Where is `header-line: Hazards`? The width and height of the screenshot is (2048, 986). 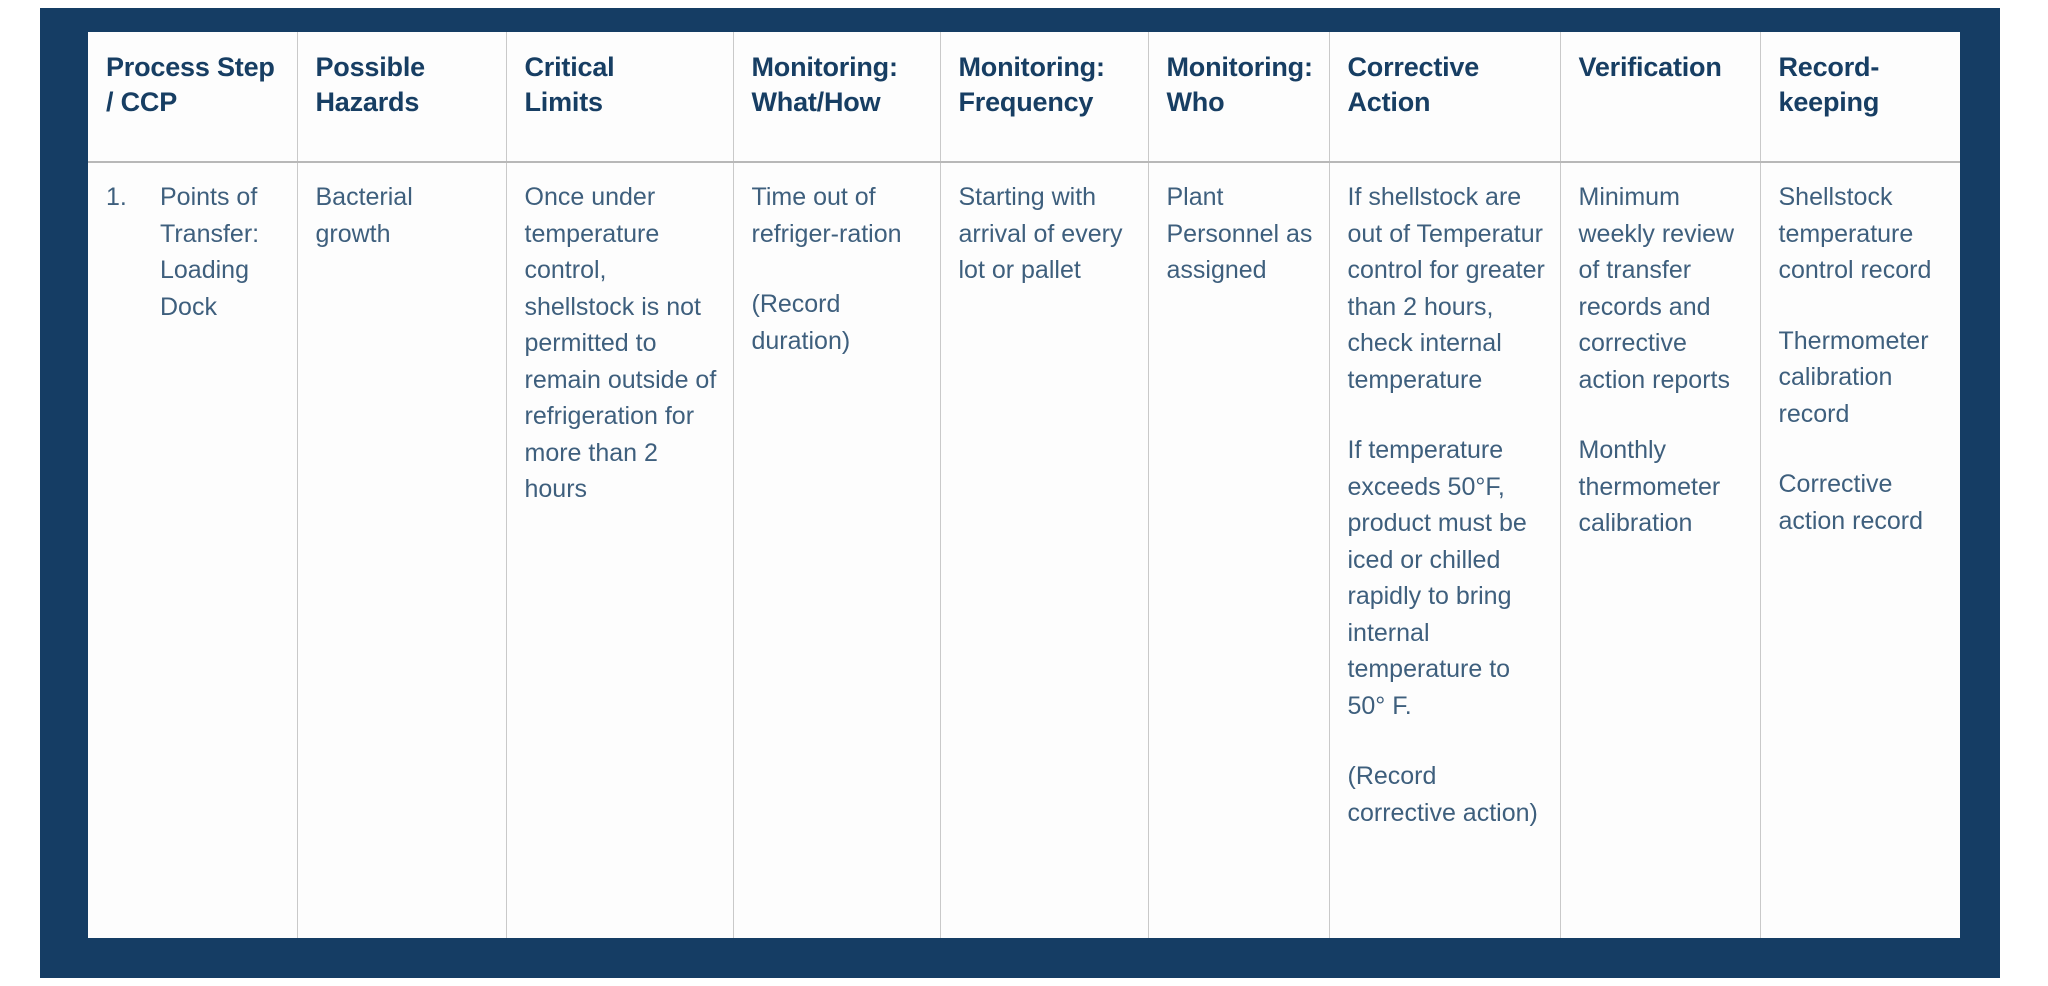 header-line: Hazards is located at coordinates (367, 102).